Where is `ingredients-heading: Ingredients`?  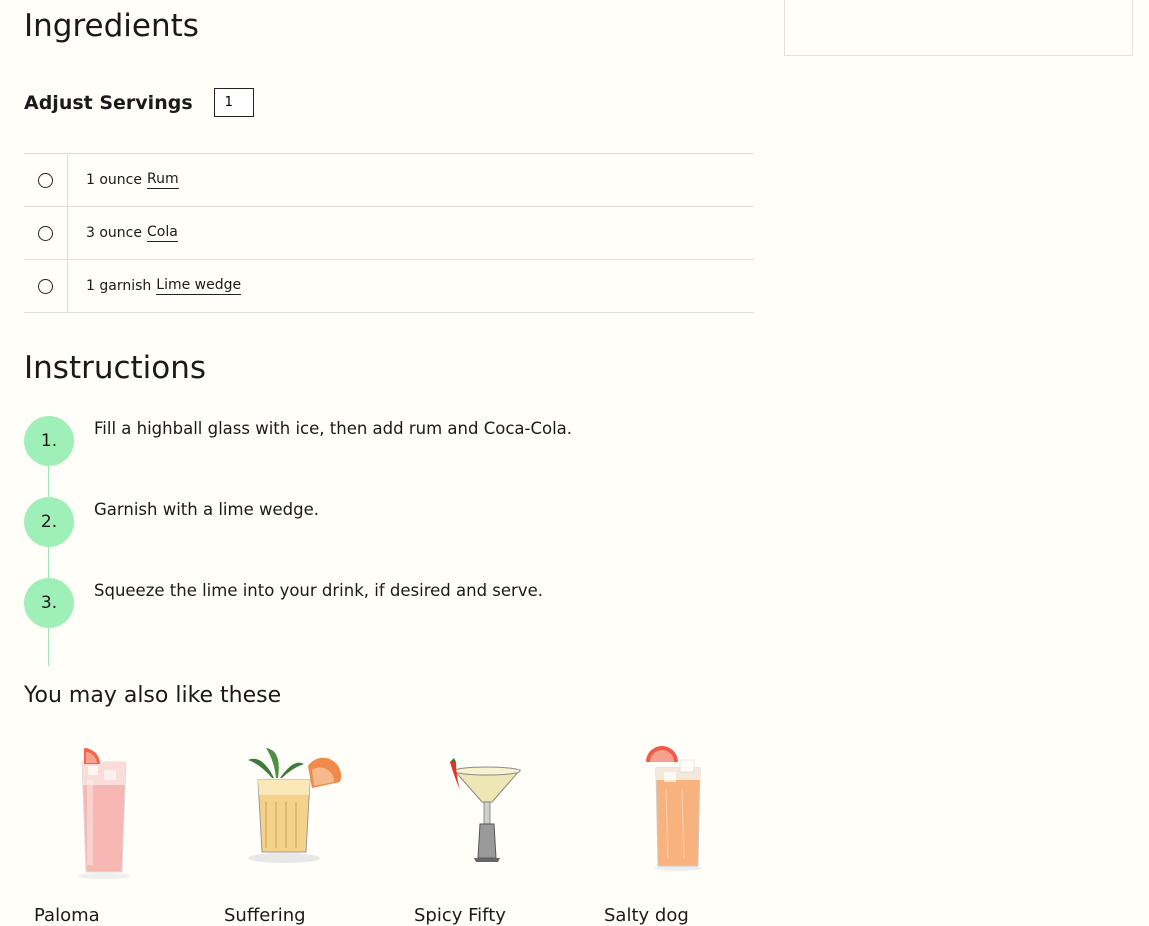
ingredients-heading: Ingredients is located at coordinates (111, 26).